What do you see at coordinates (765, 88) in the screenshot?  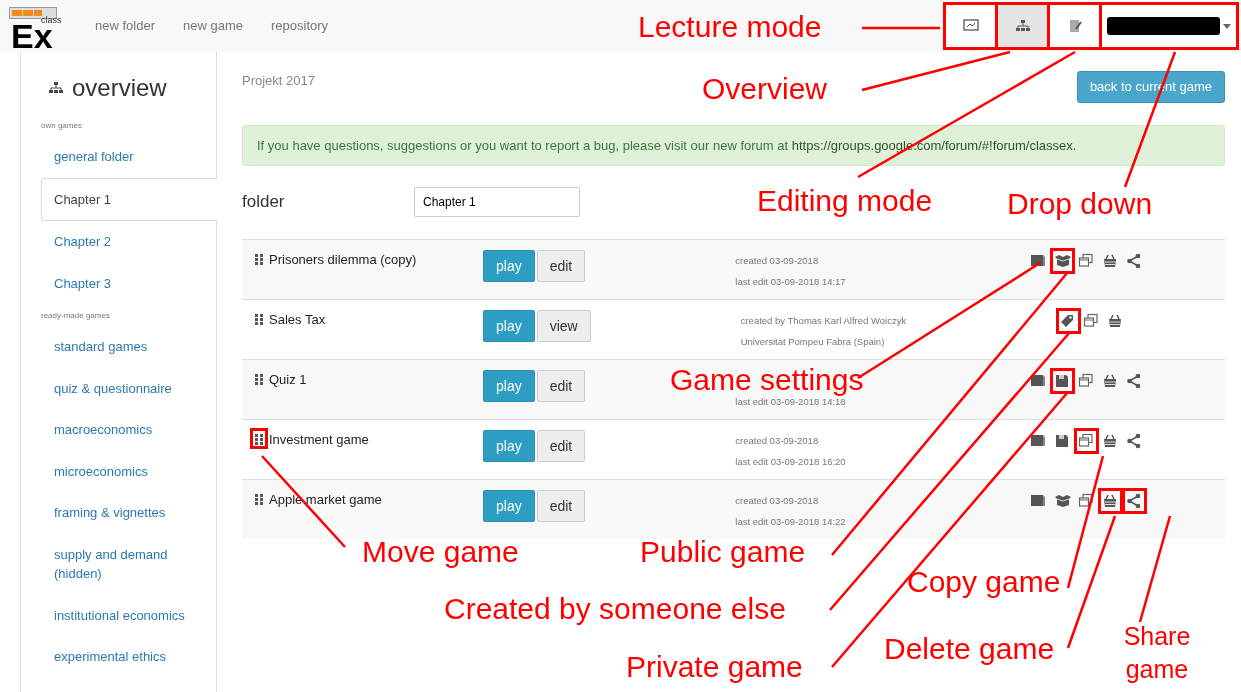 I see `callout-label: Overview` at bounding box center [765, 88].